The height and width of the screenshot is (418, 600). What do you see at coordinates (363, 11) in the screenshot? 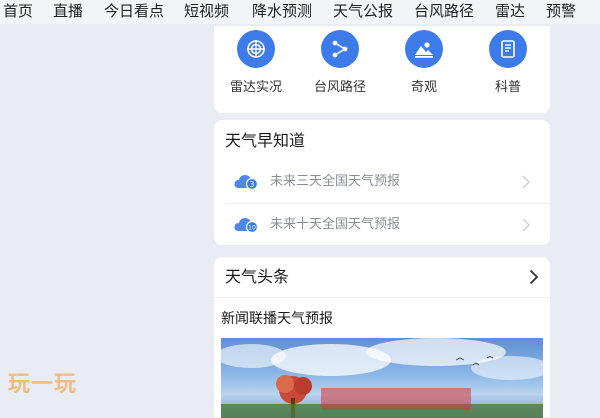
I see `nav-weather-bulletin: 天气公报` at bounding box center [363, 11].